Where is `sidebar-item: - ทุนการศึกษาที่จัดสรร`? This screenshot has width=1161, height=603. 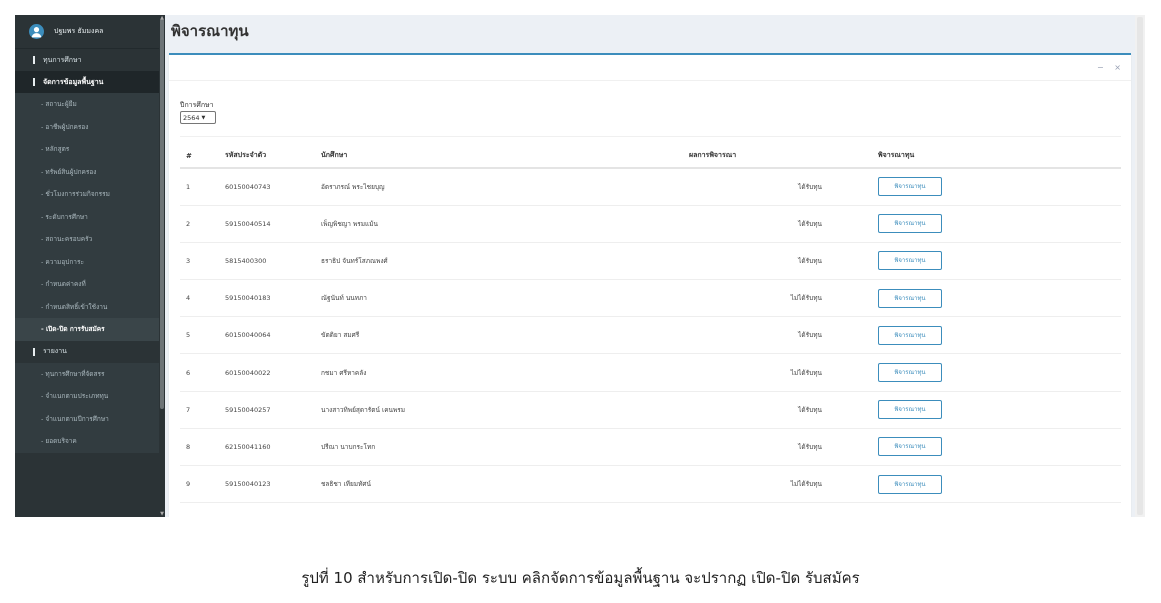 sidebar-item: - ทุนการศึกษาที่จัดสรร is located at coordinates (87, 373).